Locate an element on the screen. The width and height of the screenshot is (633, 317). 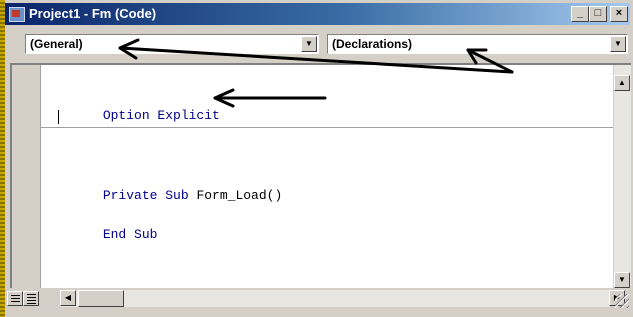
horizontal-scroll-thumb is located at coordinates (101, 298).